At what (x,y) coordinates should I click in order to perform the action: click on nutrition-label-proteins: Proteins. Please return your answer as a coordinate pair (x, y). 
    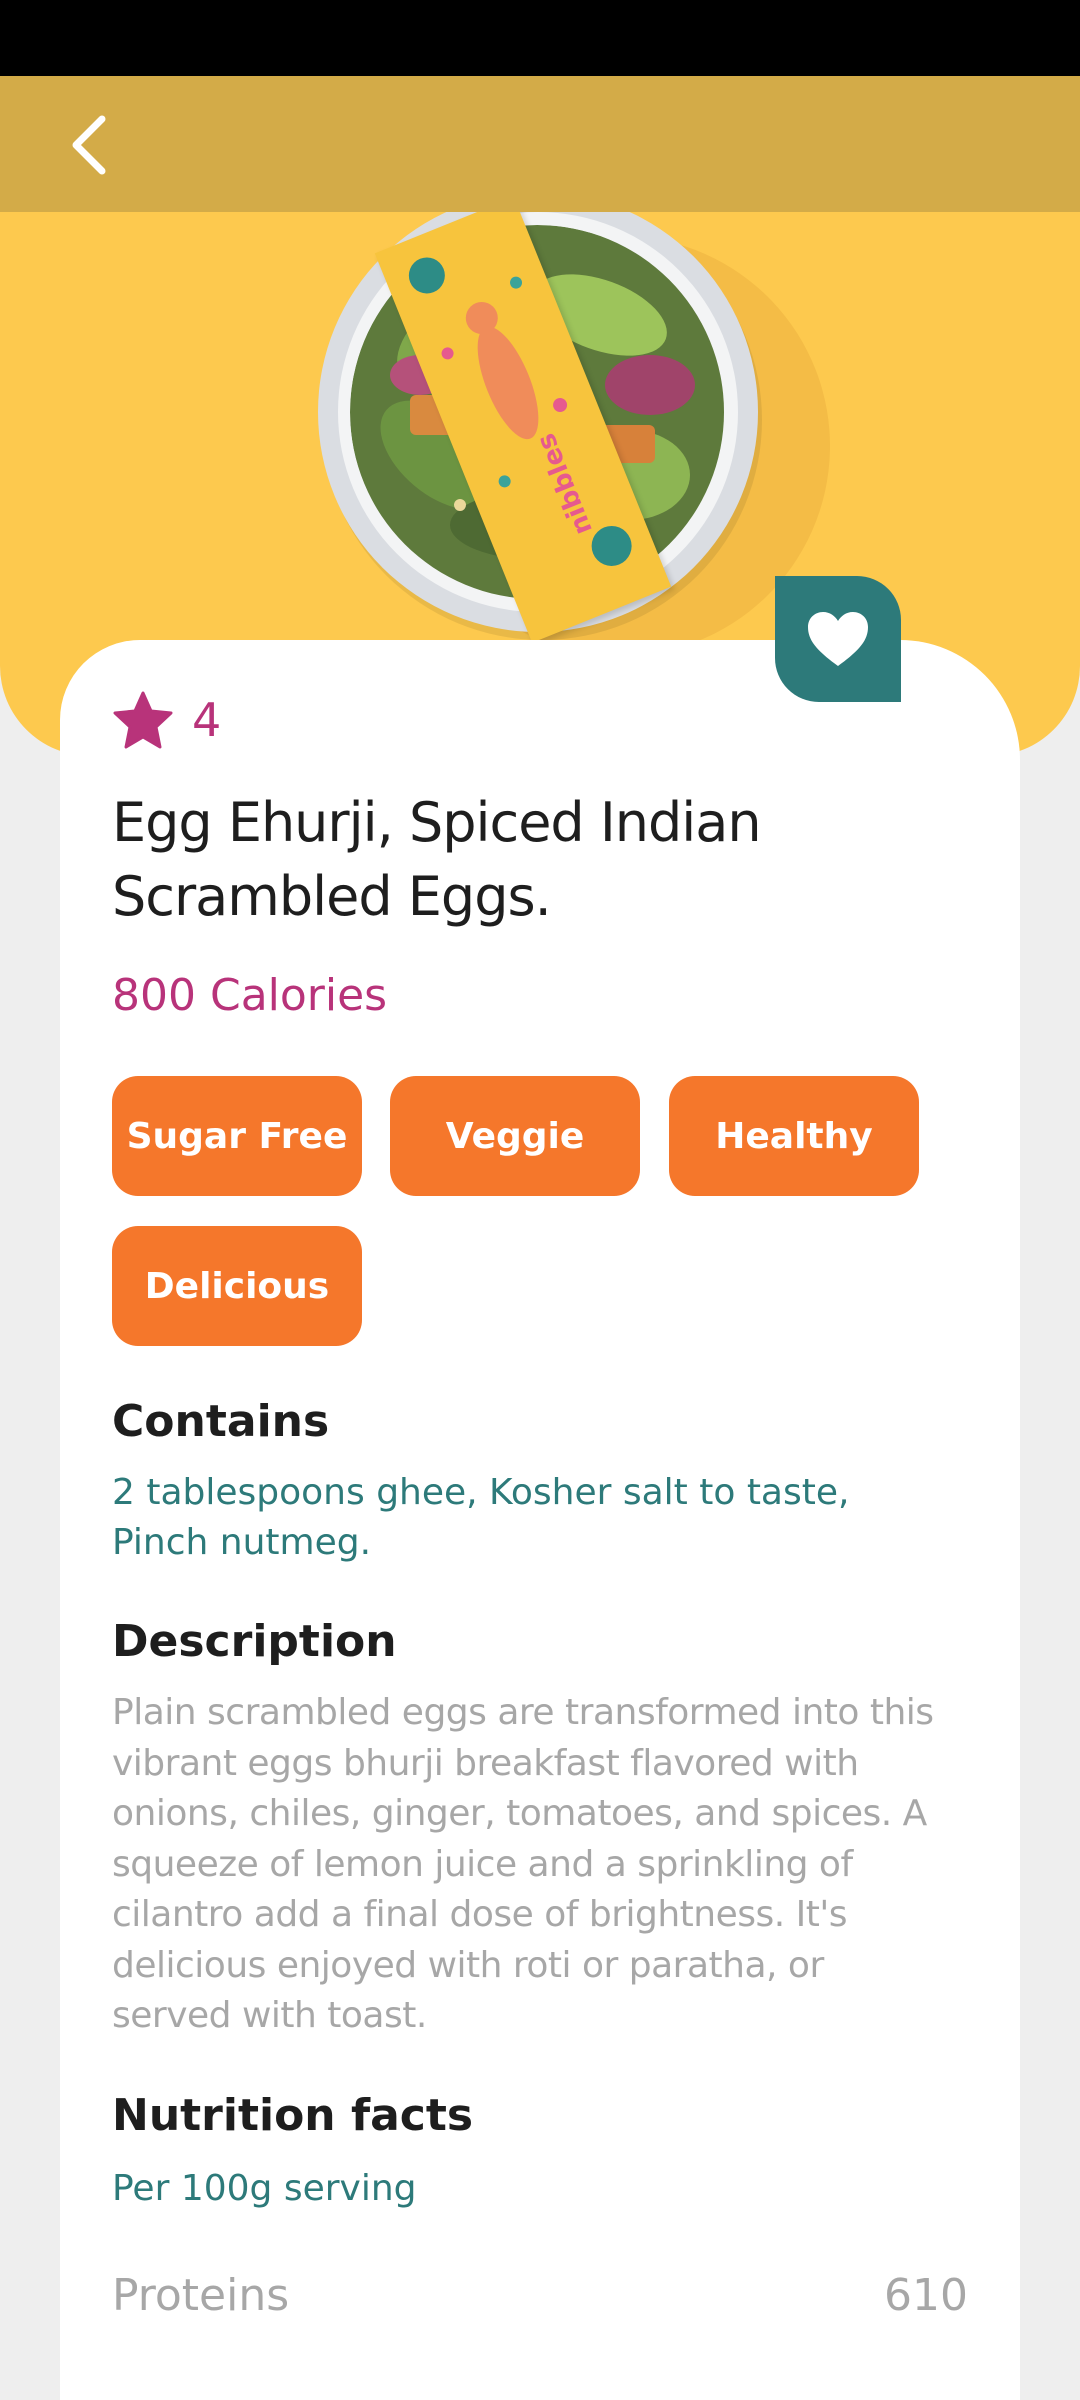
    Looking at the image, I should click on (201, 2295).